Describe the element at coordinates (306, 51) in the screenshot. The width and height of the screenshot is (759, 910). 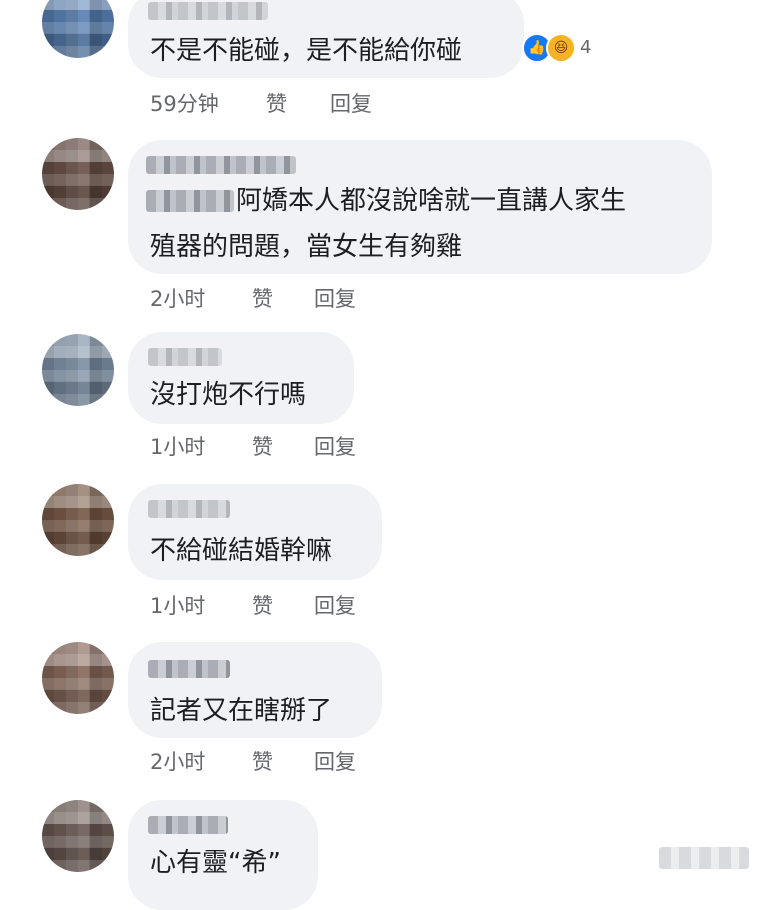
I see `comment-text: 不是不能碰，是不能給你碰` at that location.